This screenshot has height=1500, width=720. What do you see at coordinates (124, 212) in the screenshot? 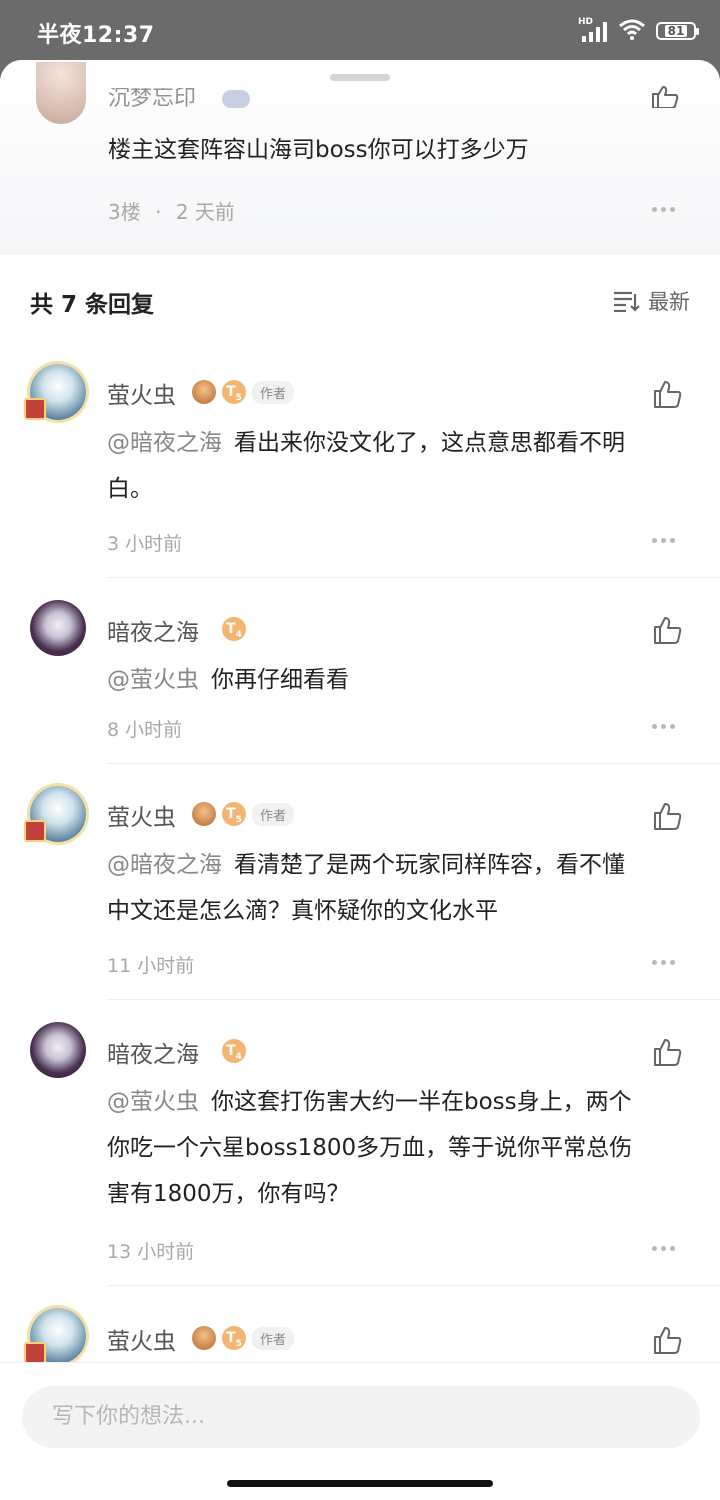
I see `floor-number: 3楼` at bounding box center [124, 212].